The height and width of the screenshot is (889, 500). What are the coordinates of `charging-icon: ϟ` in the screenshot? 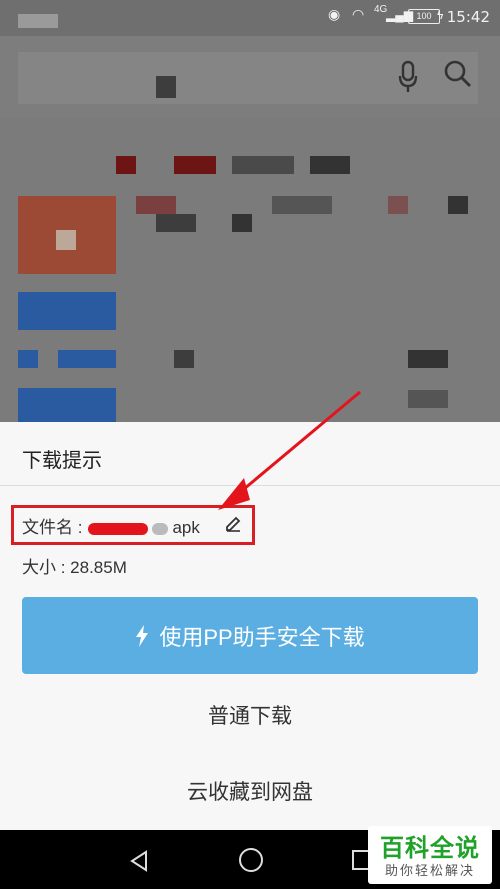 It's located at (440, 15).